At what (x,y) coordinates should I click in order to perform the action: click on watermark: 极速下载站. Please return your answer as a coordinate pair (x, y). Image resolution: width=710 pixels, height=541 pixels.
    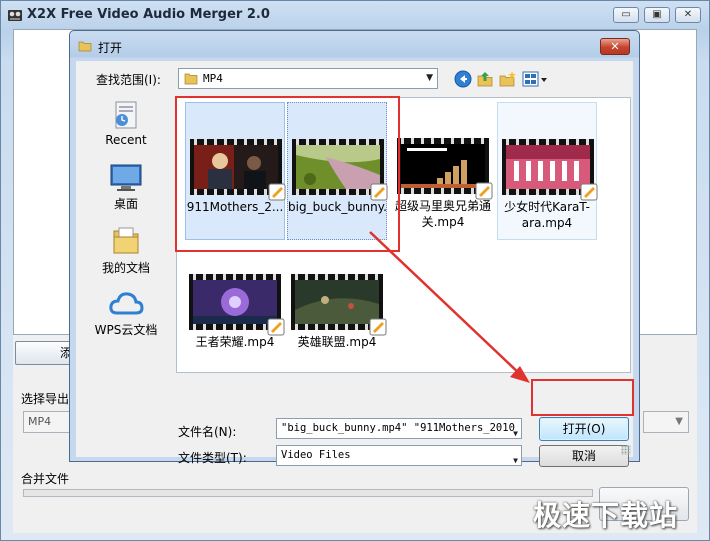
    Looking at the image, I should click on (606, 515).